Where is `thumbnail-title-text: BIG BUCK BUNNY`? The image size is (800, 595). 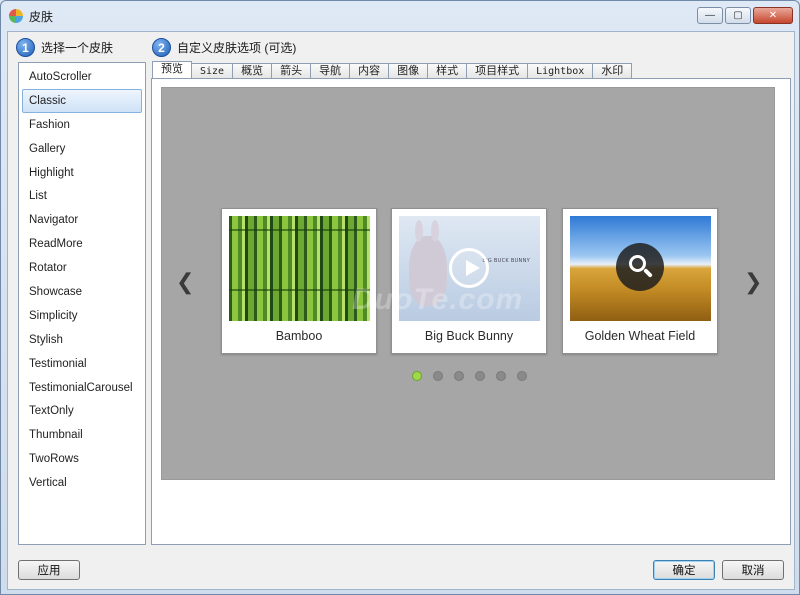 thumbnail-title-text: BIG BUCK BUNNY is located at coordinates (506, 261).